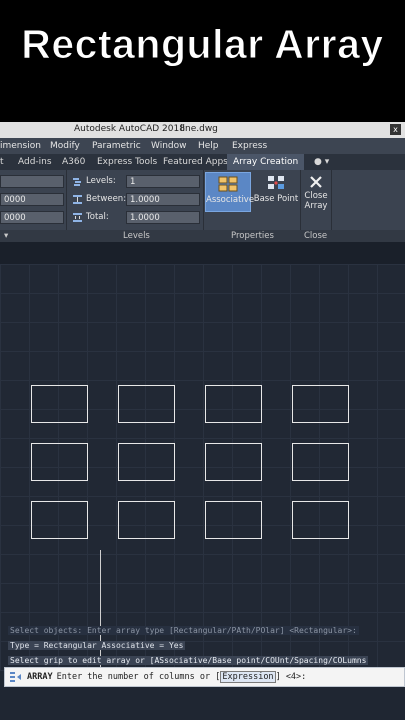 The width and height of the screenshot is (405, 720). What do you see at coordinates (163, 181) in the screenshot?
I see `levels-field: 1` at bounding box center [163, 181].